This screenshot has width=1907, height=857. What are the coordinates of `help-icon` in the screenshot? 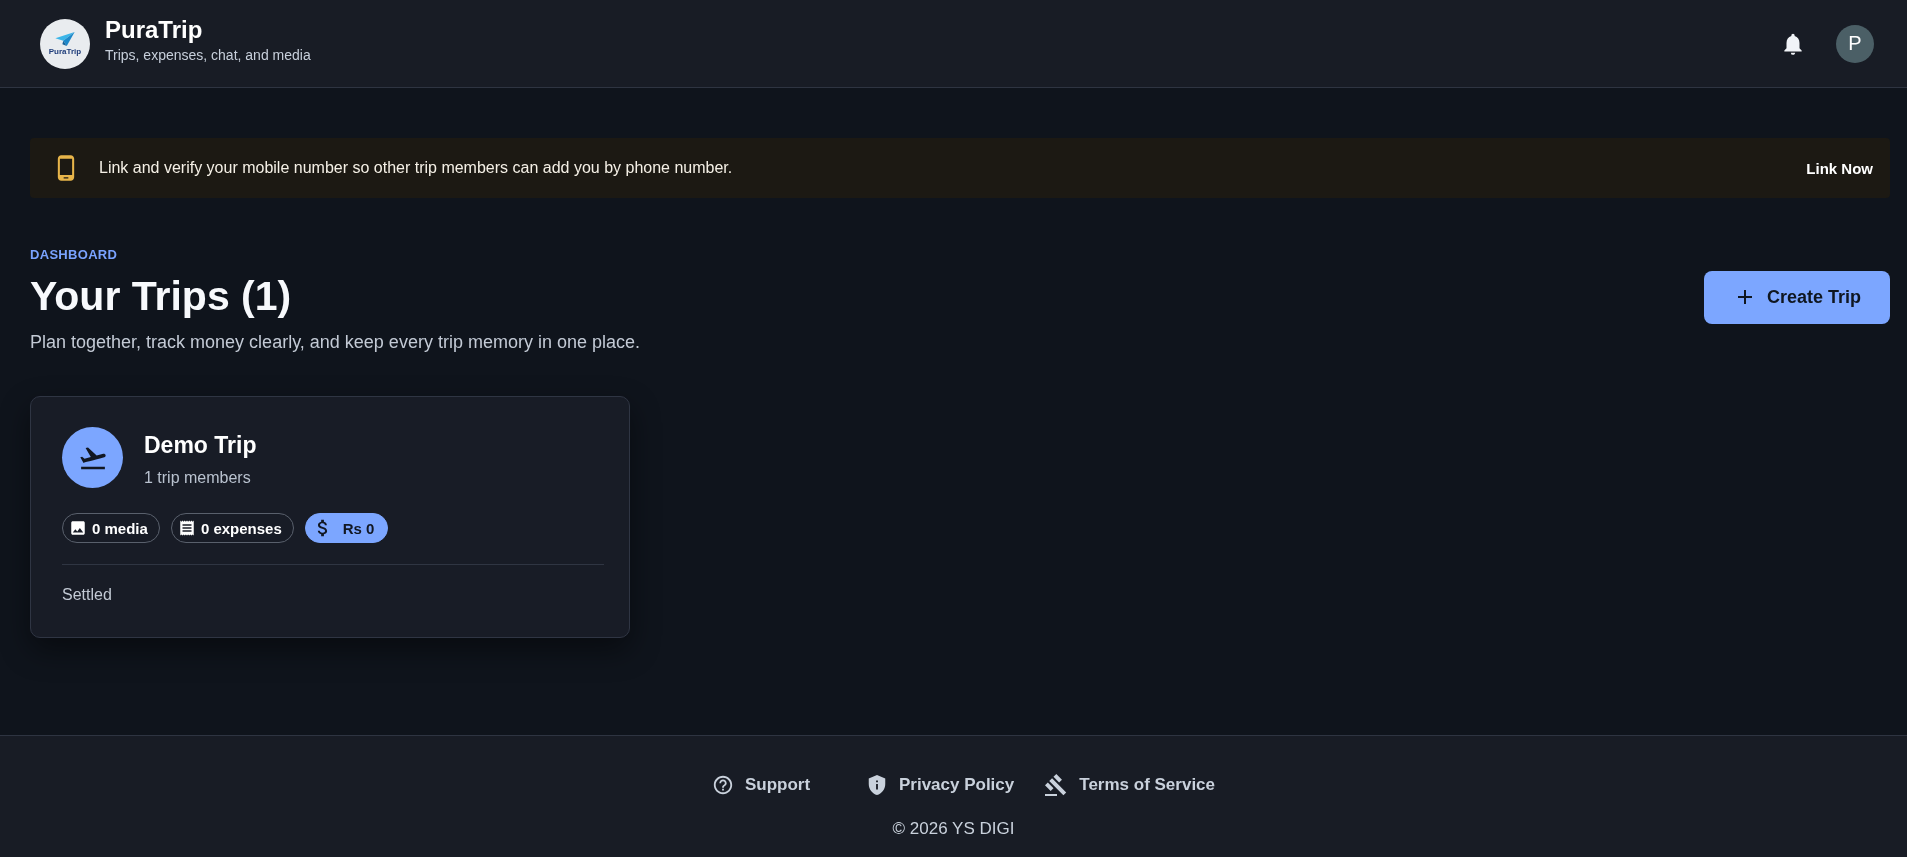 It's located at (722, 785).